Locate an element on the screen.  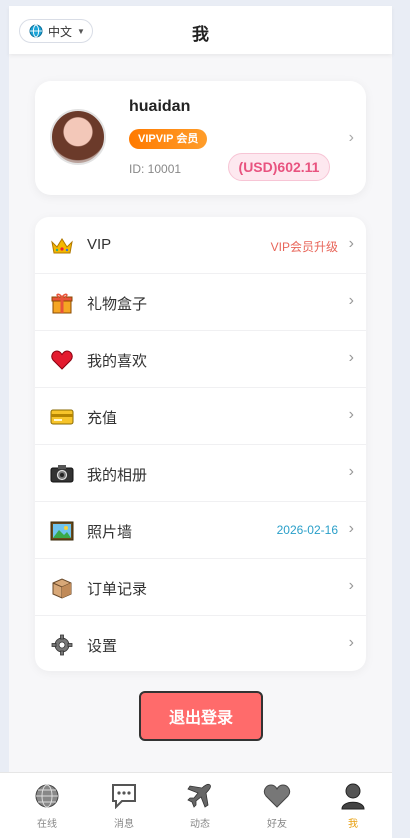
nav-label: 我 is located at coordinates (353, 824).